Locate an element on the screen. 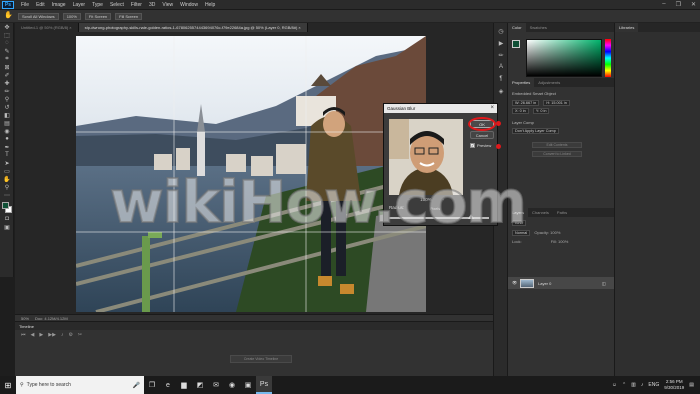 The width and height of the screenshot is (700, 394). tab-untitled: Untitled-1 @ 50% (RGB/8) × is located at coordinates (47, 27).